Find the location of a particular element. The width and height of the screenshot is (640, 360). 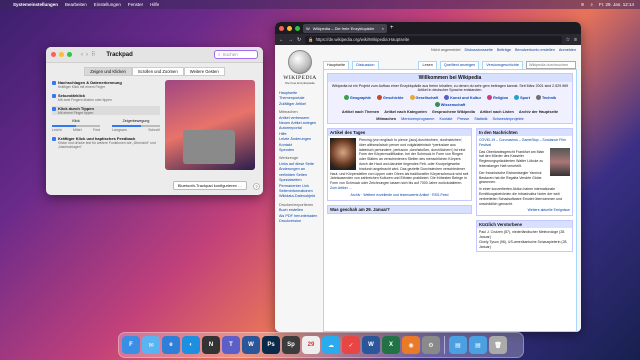

link-schwesterprojekte: Schwesterprojekte is located at coordinates (507, 119).